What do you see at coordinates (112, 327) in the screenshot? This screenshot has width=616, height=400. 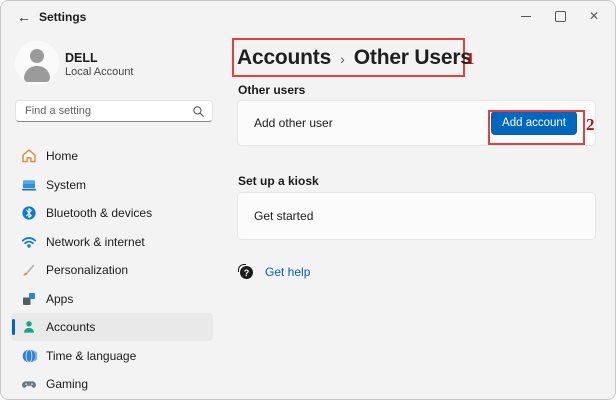 I see `sidebar-item-accounts: Accounts` at bounding box center [112, 327].